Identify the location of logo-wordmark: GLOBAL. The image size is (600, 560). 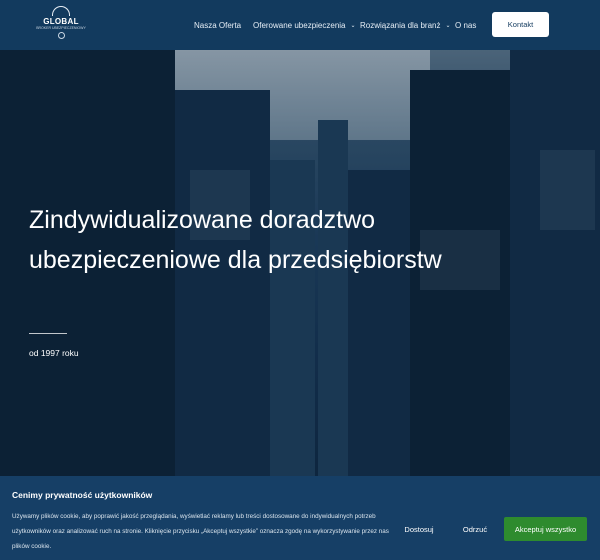
(61, 21).